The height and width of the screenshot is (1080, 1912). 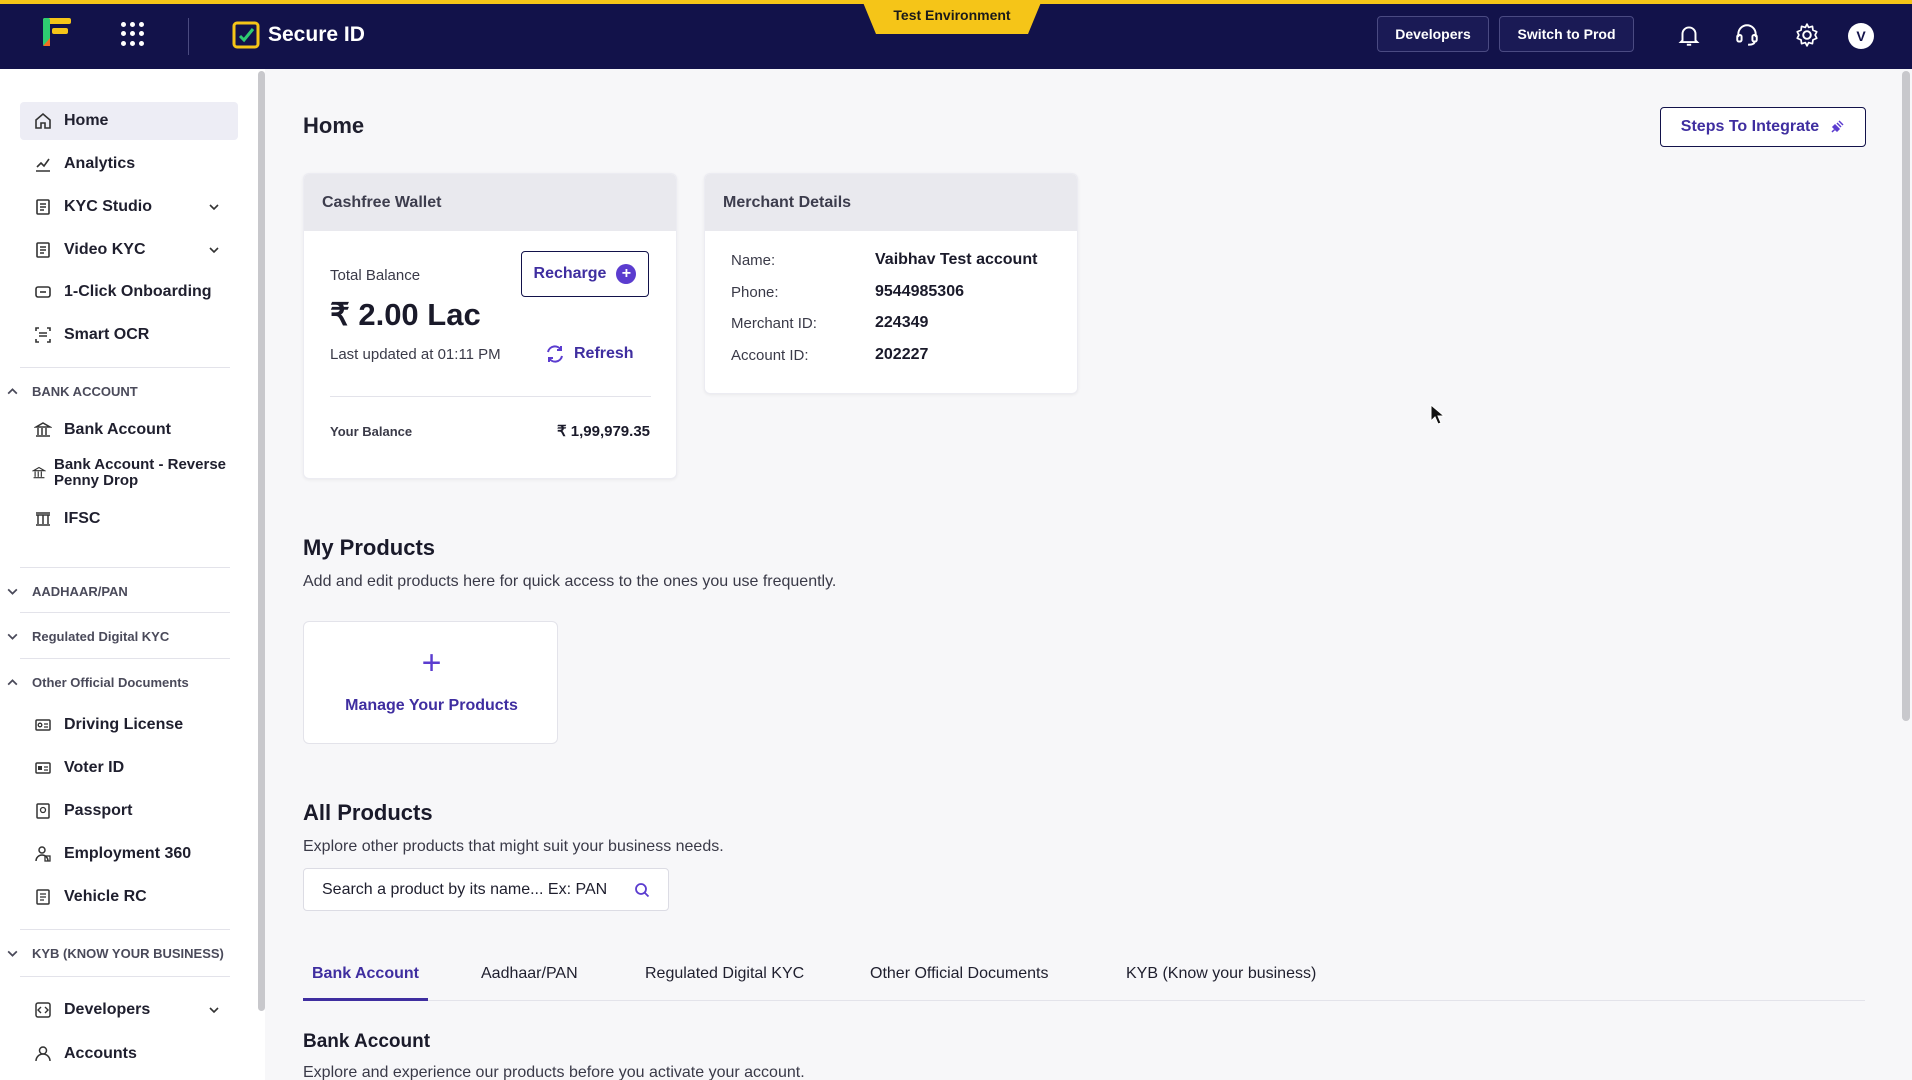 I want to click on section-header-aadhaar-pan: AADHAAR/PAN, so click(x=67, y=591).